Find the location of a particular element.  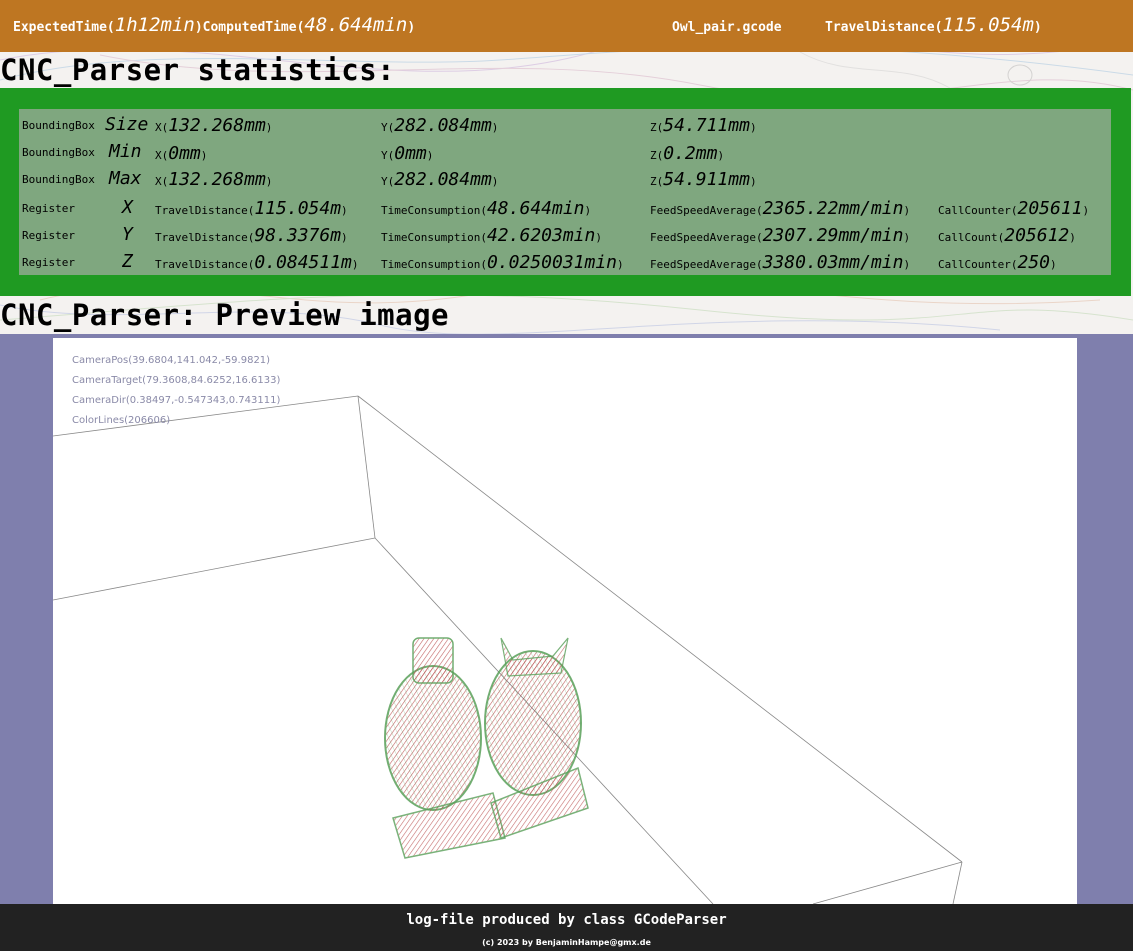

register-feed: FeedSpeedAverage(2307.29mm/min) is located at coordinates (780, 235).